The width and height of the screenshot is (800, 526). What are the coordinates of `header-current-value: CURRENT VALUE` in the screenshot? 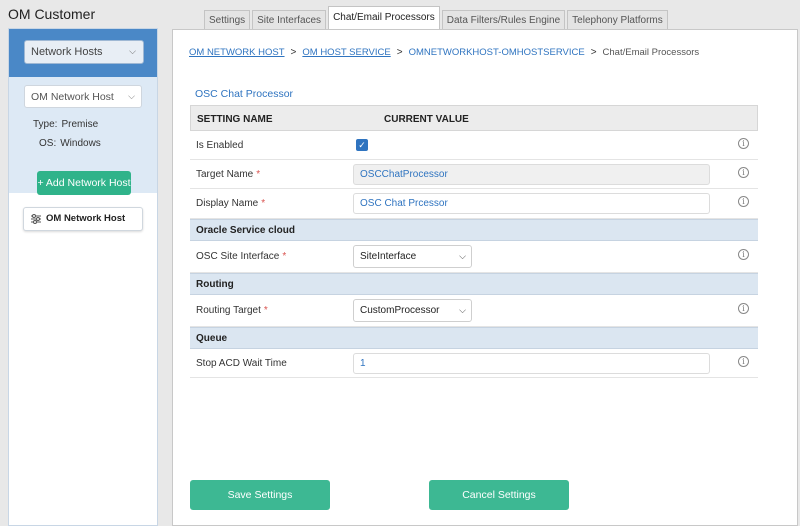 It's located at (426, 119).